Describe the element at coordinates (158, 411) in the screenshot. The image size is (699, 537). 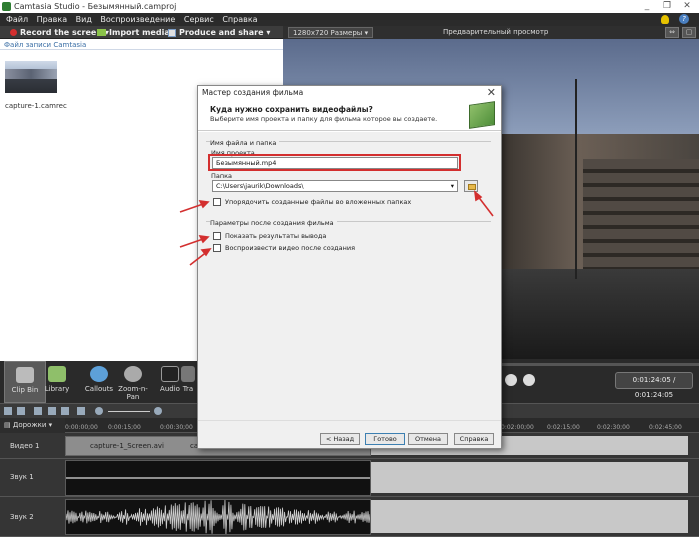
I see `zoom-in-icon` at that location.